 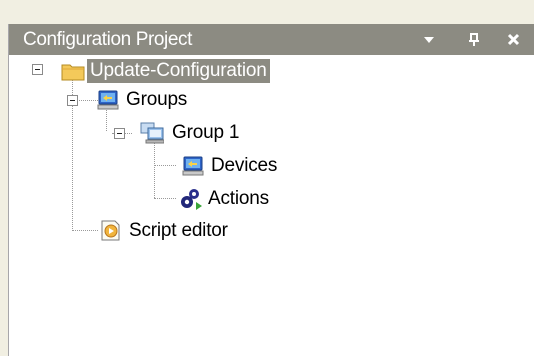 What do you see at coordinates (108, 100) in the screenshot?
I see `groups-icon` at bounding box center [108, 100].